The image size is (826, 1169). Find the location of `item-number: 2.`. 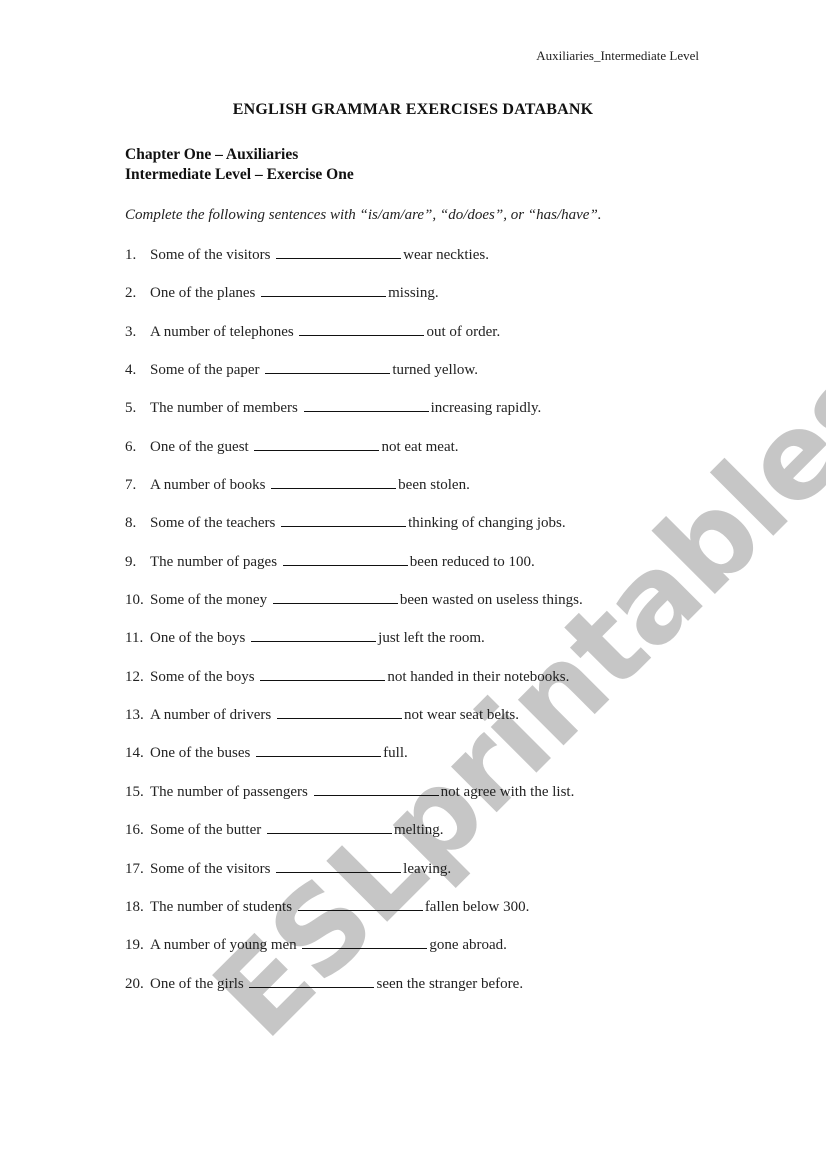

item-number: 2. is located at coordinates (131, 293).